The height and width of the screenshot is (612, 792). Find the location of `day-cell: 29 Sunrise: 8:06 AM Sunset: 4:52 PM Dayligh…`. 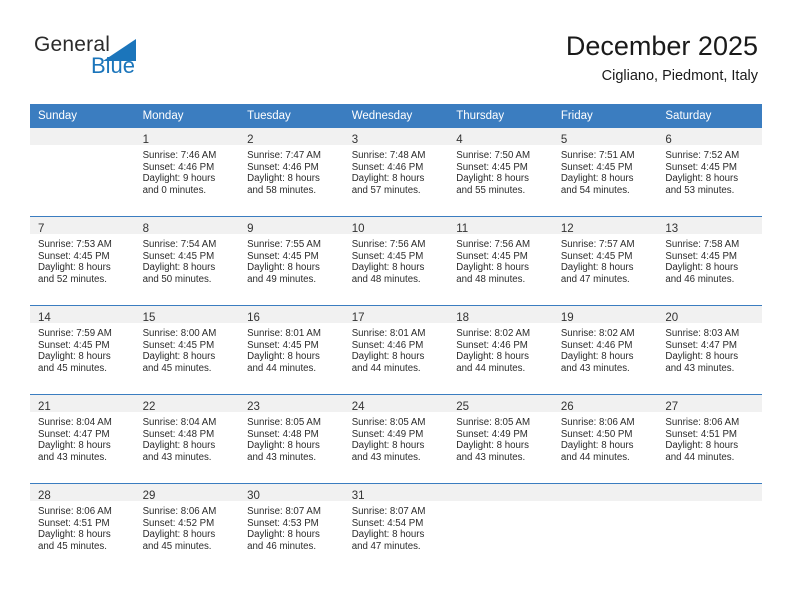

day-cell: 29 Sunrise: 8:06 AM Sunset: 4:52 PM Dayligh… is located at coordinates (187, 527).